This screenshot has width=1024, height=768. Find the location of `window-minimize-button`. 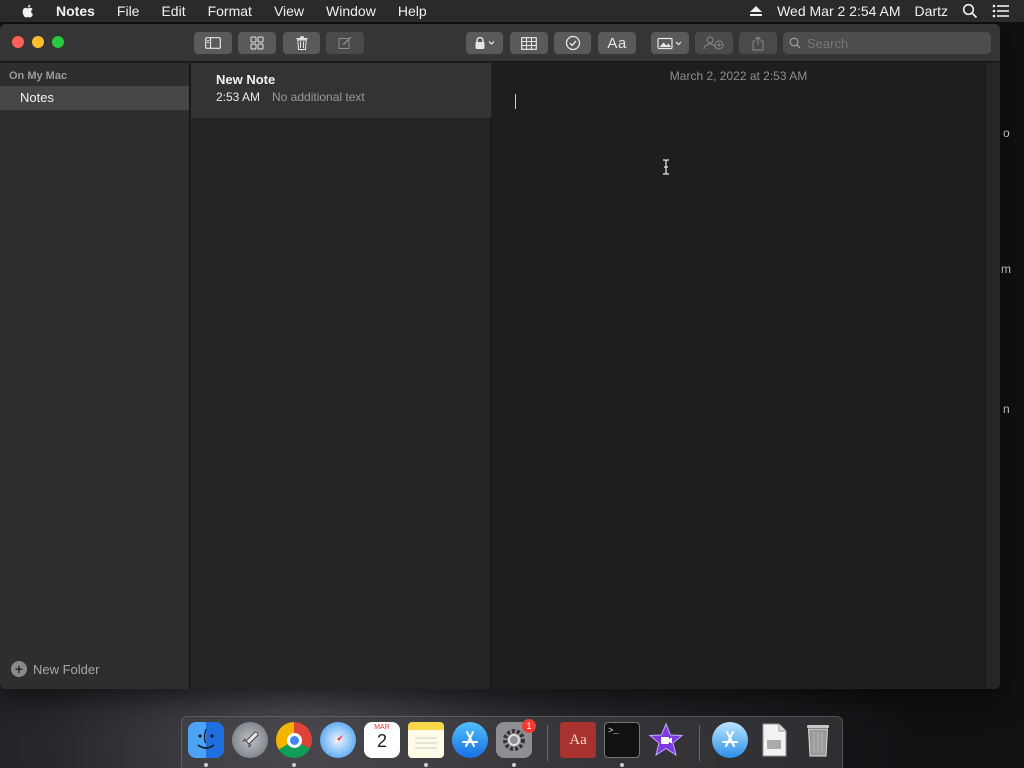

window-minimize-button is located at coordinates (38, 42).